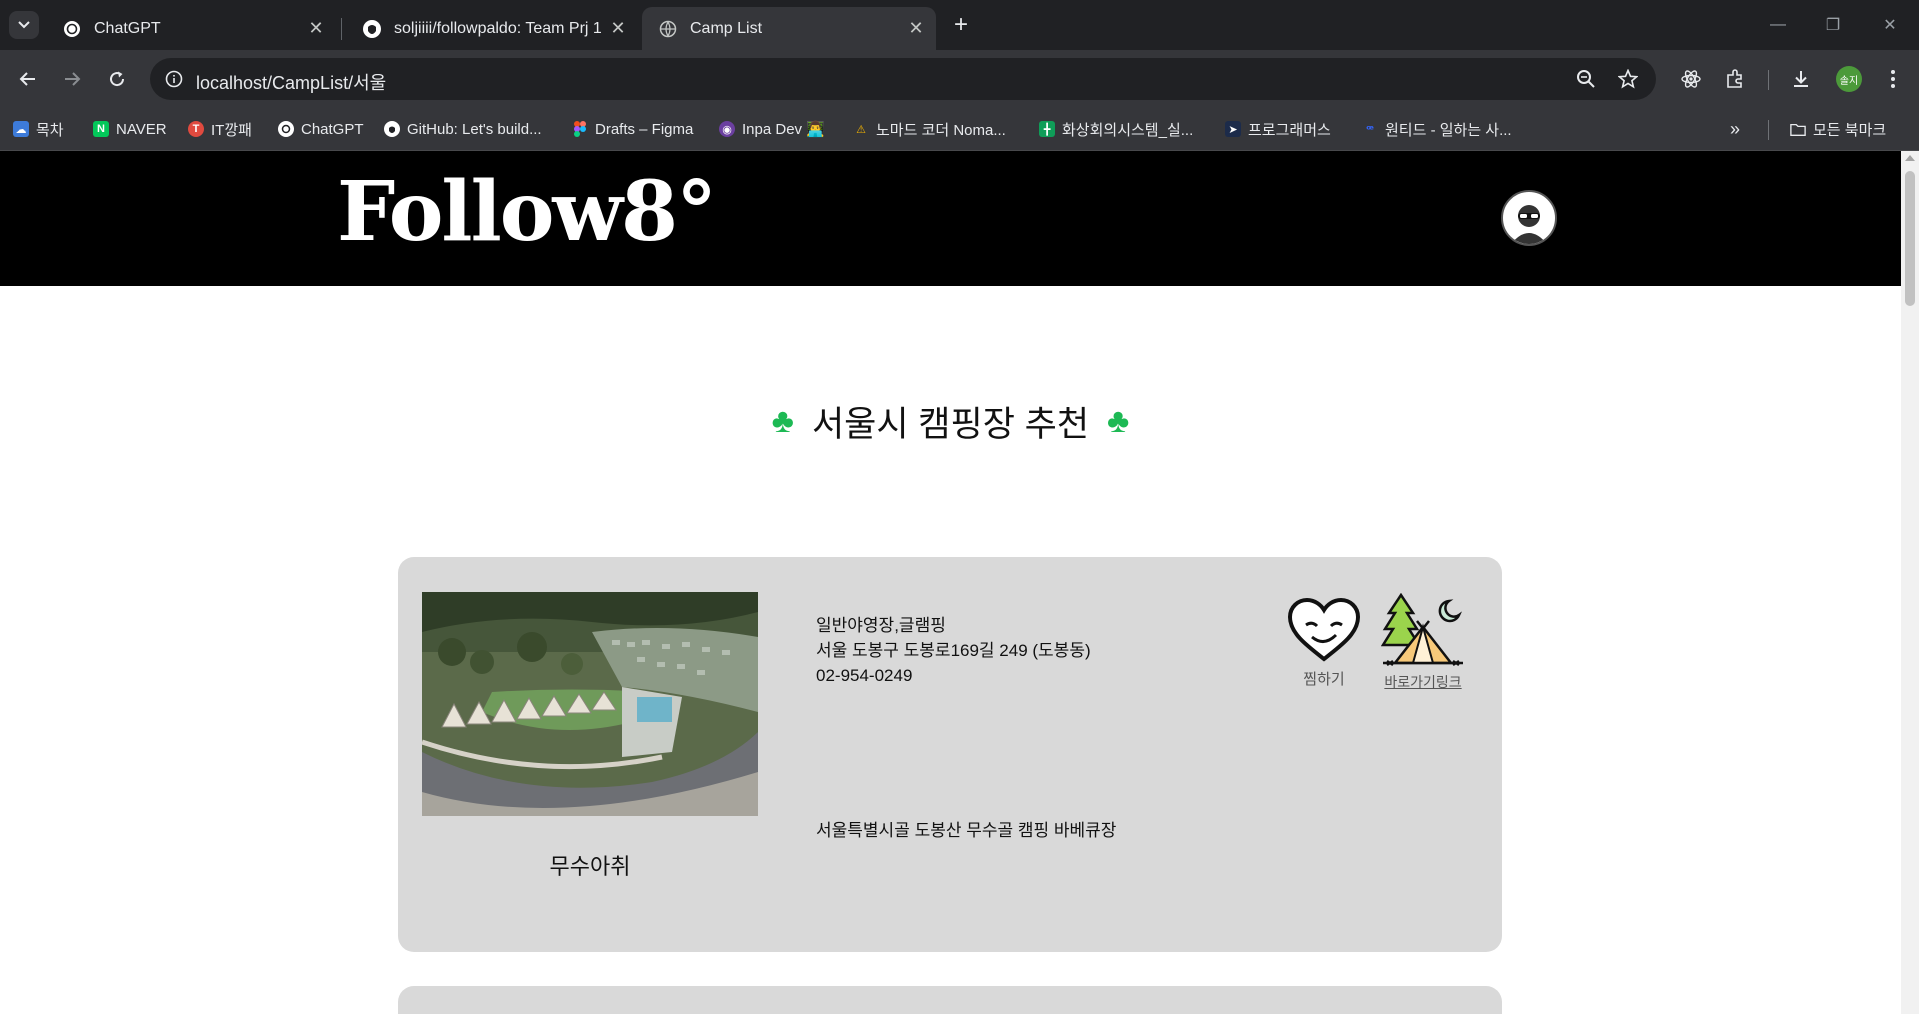  I want to click on user-avatar, so click(1529, 218).